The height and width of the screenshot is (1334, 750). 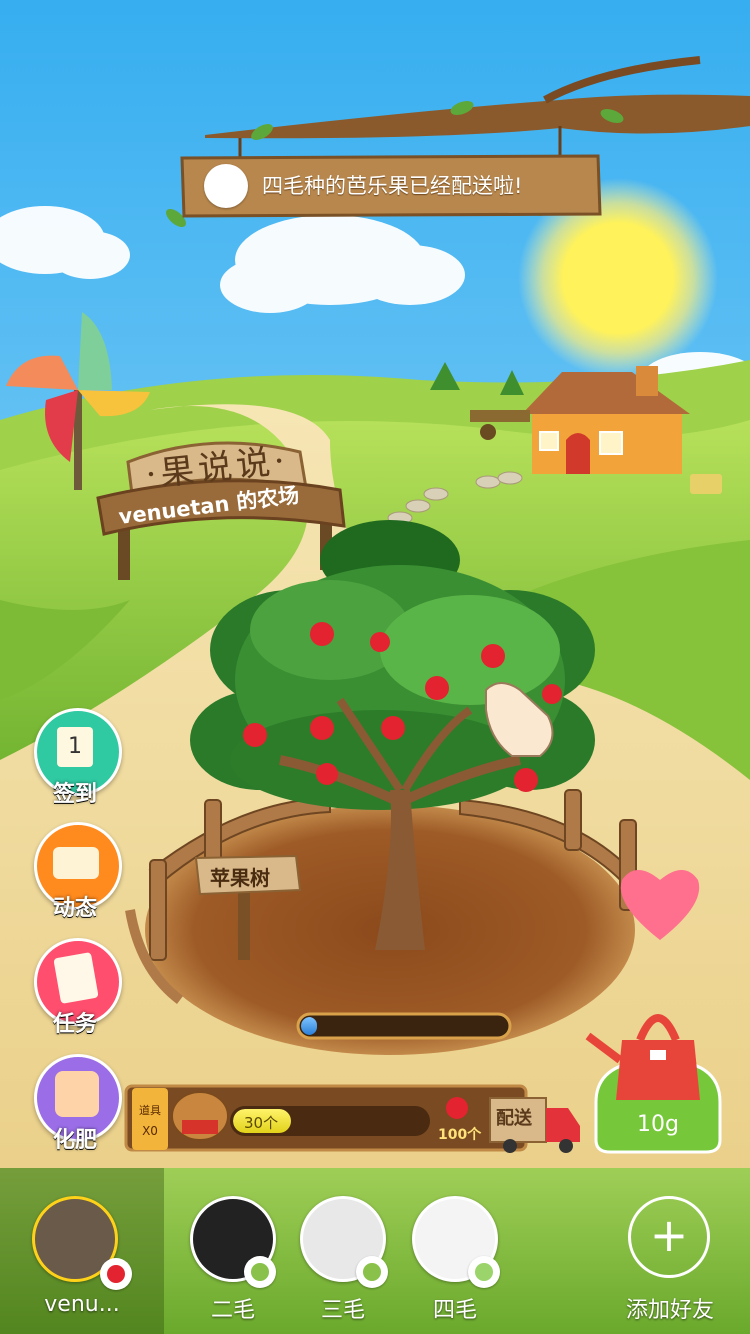 What do you see at coordinates (404, 1026) in the screenshot?
I see `growth-progress-bar` at bounding box center [404, 1026].